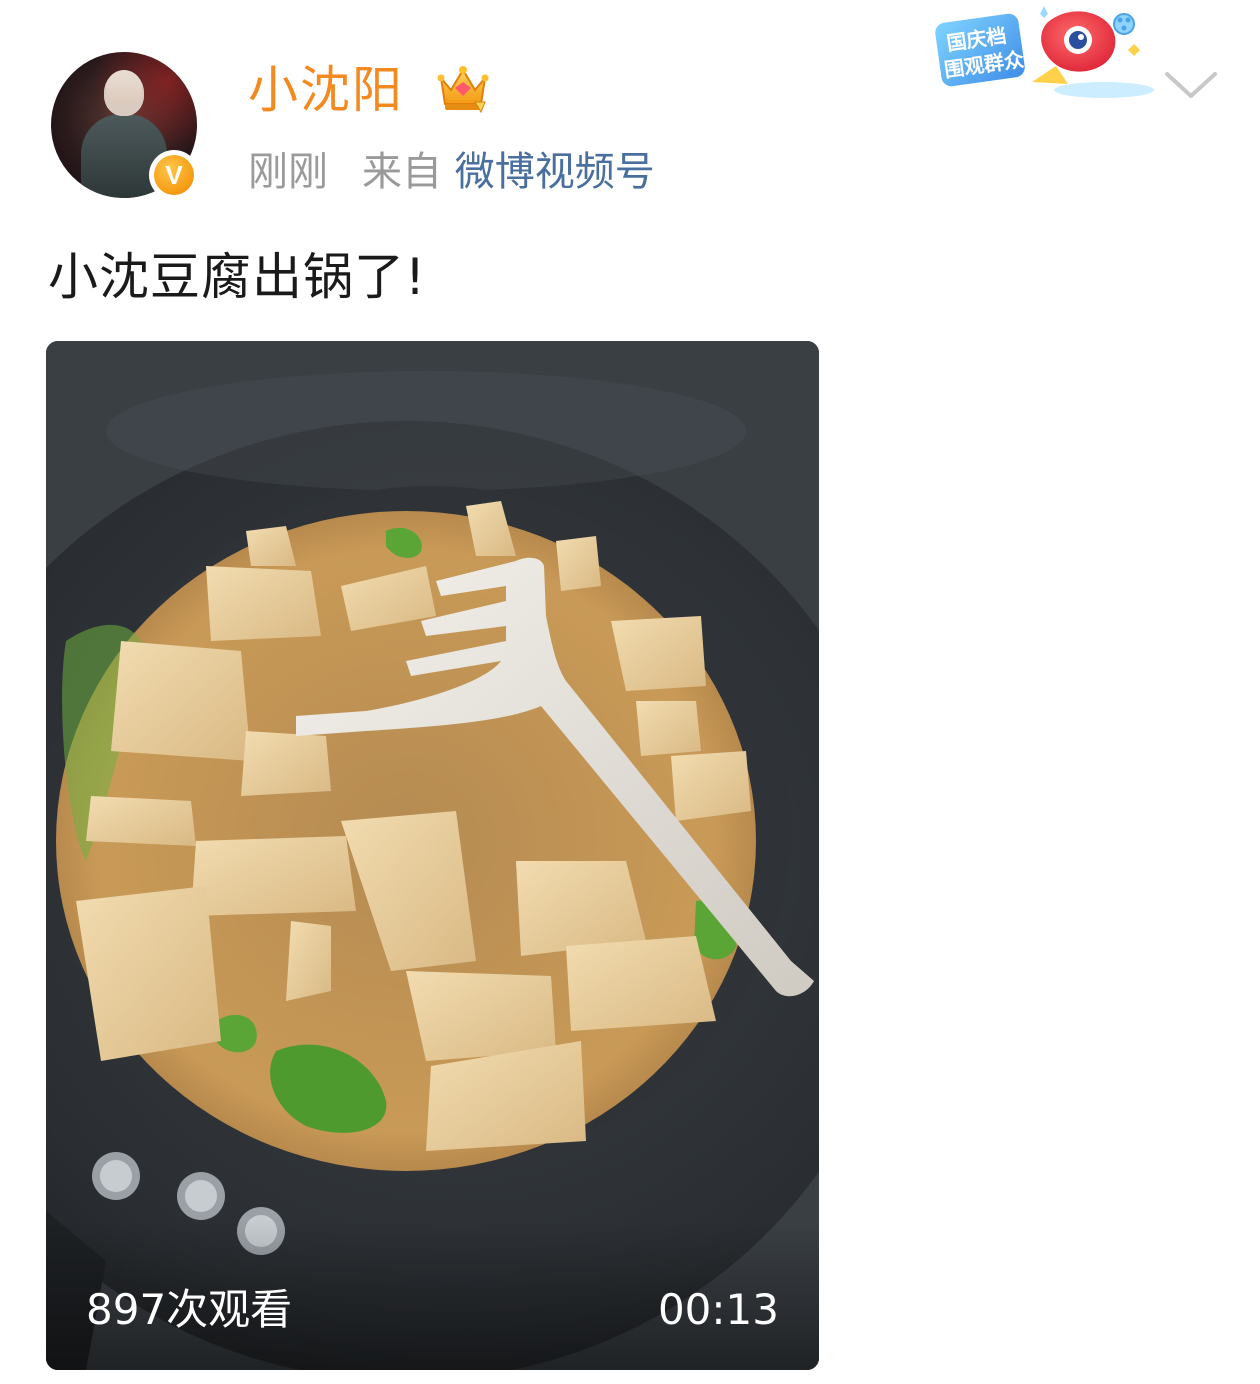 The width and height of the screenshot is (1260, 1384). What do you see at coordinates (237, 277) in the screenshot?
I see `post-text: 小沈豆腐出锅了!` at bounding box center [237, 277].